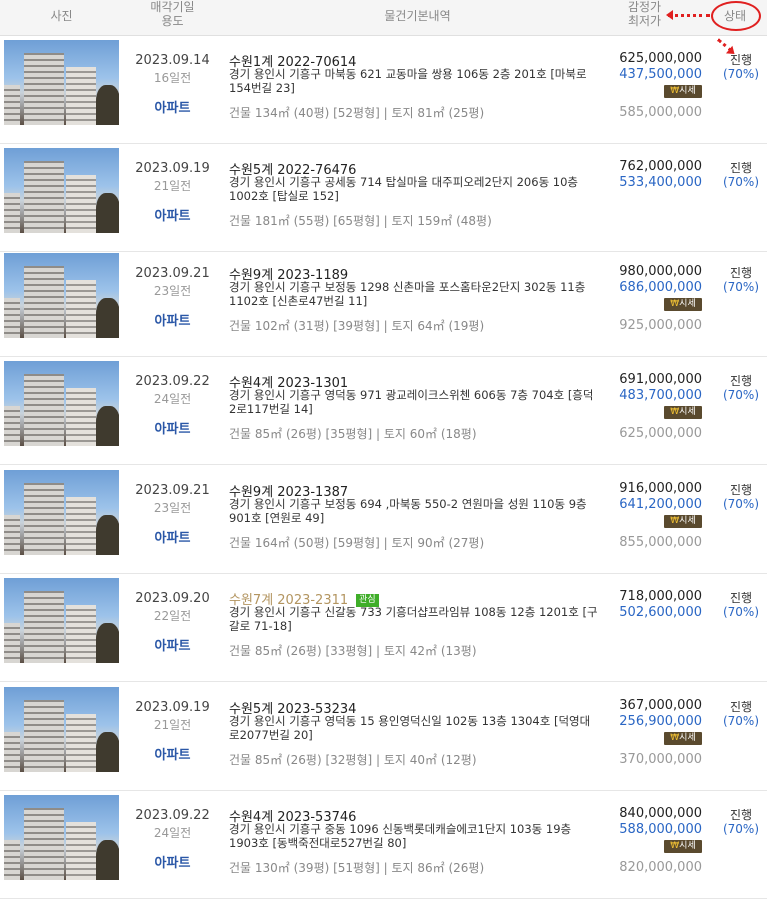 The image size is (767, 899). Describe the element at coordinates (172, 168) in the screenshot. I see `sale-date: 2023.09.19` at that location.